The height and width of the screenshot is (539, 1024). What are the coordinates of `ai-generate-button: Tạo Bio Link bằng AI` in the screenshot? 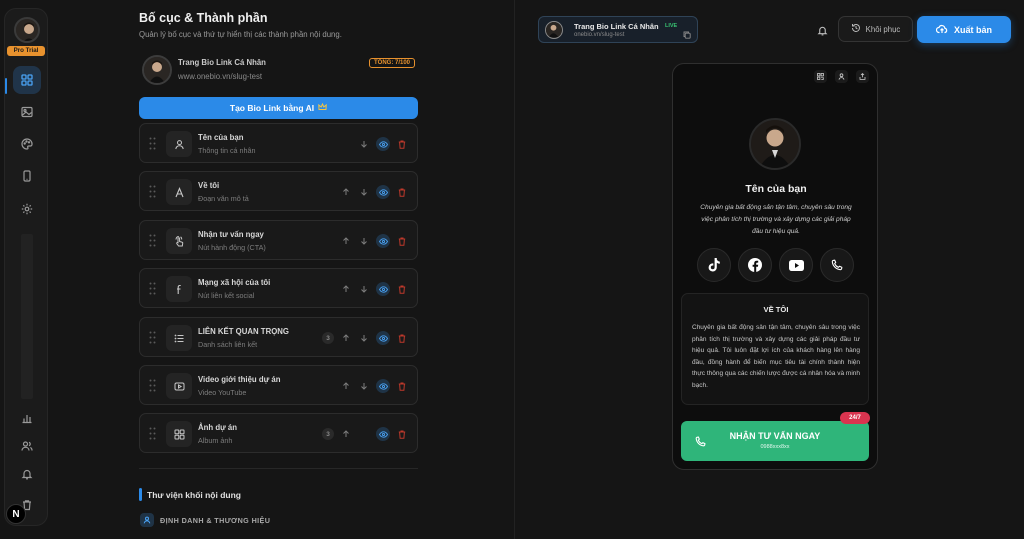 It's located at (278, 108).